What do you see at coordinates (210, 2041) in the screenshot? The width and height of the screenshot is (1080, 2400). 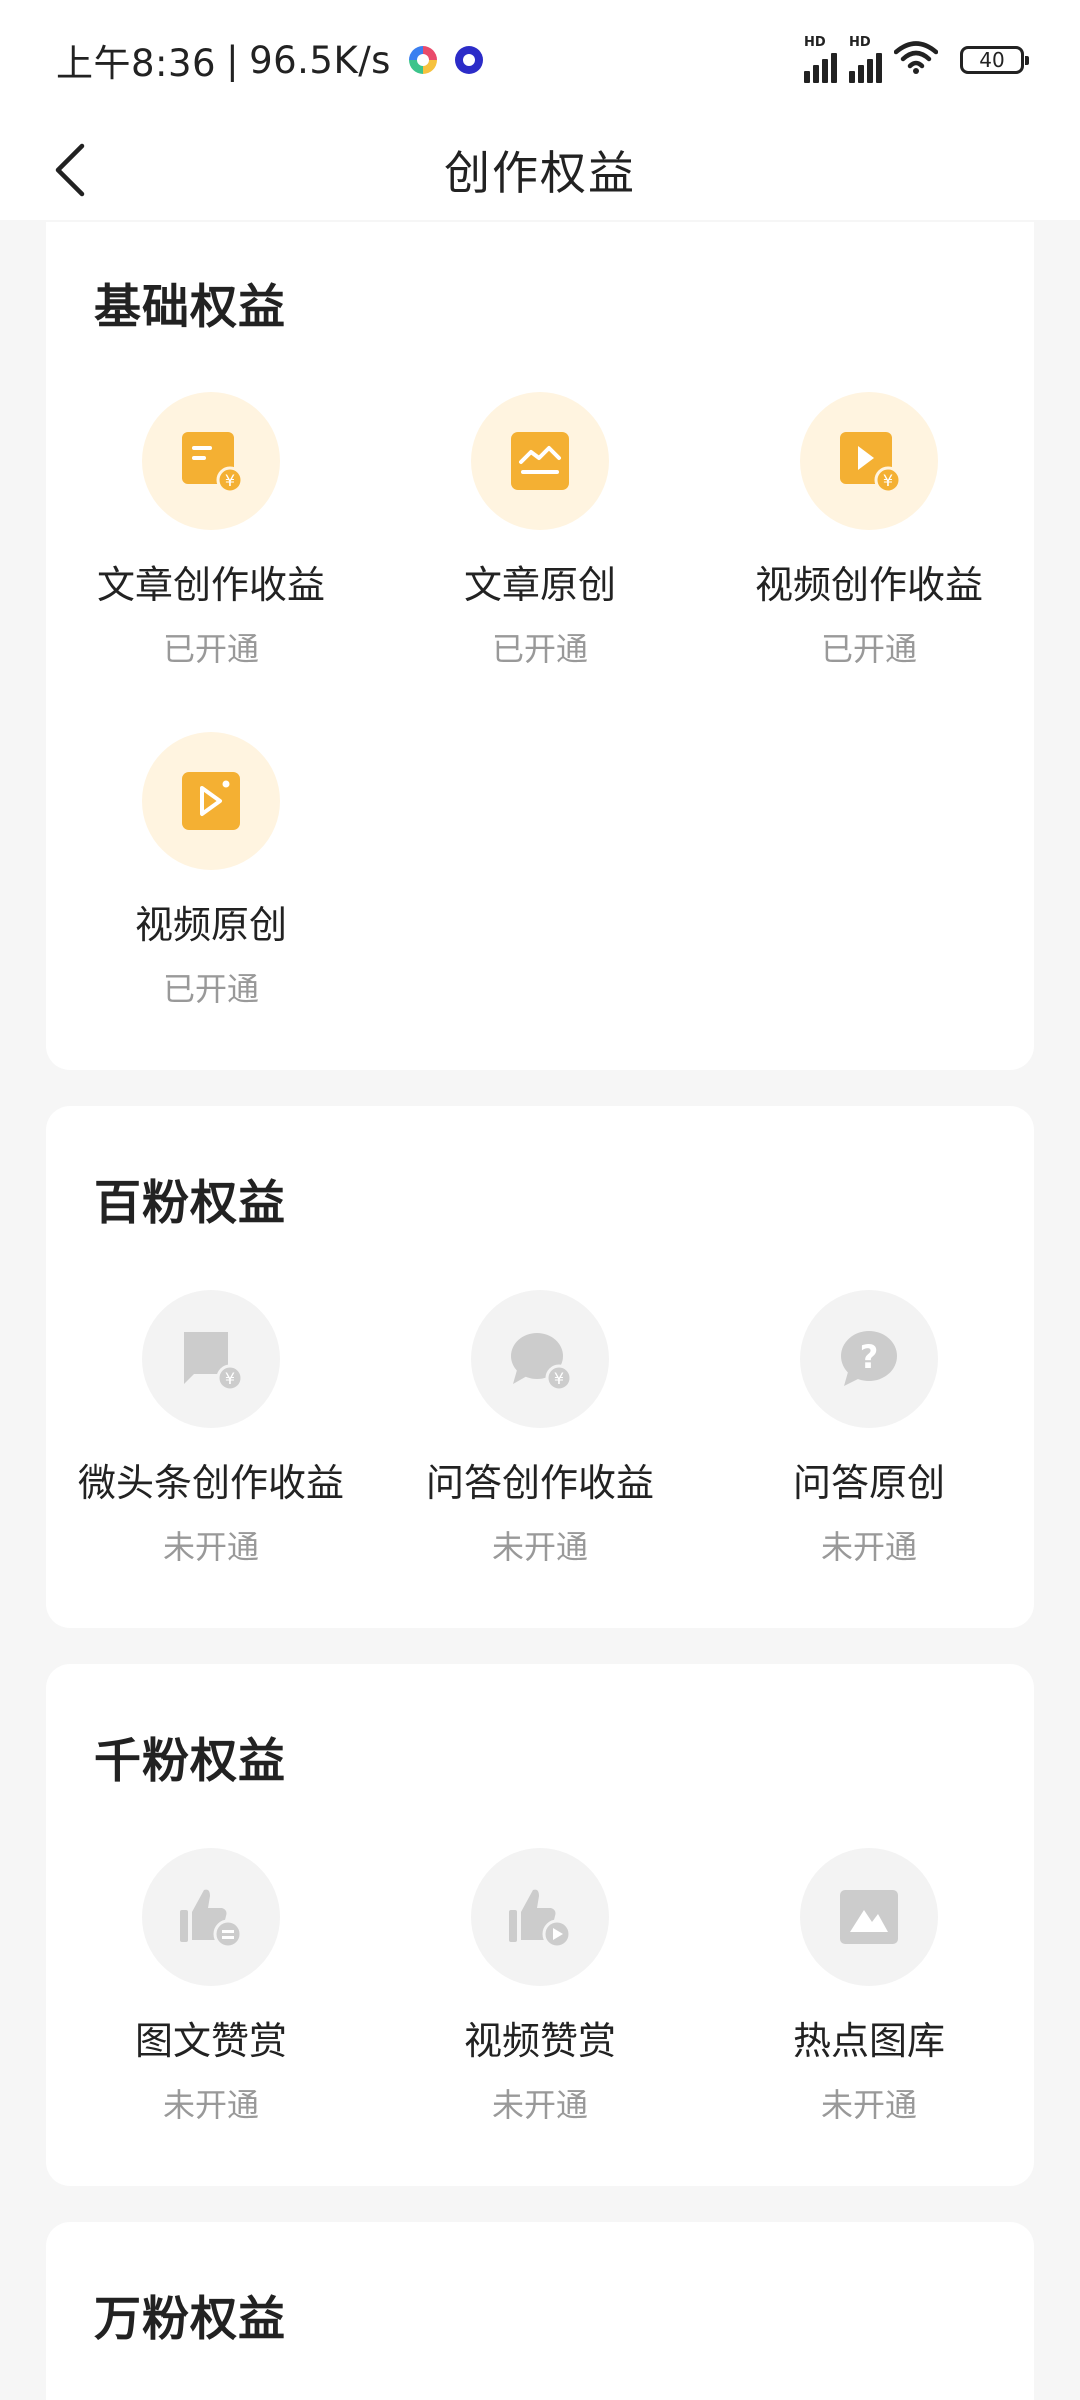 I see `benefit-label: 图文赞赏` at bounding box center [210, 2041].